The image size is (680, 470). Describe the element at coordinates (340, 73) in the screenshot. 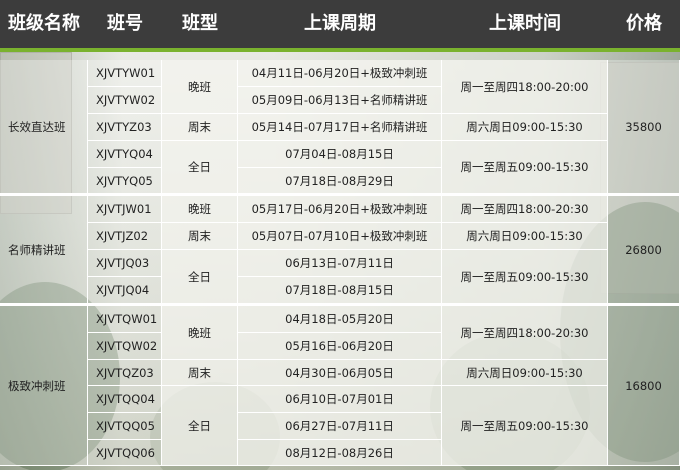

I see `period-cell: 04月11日-06月20日+极致冲刺班` at that location.